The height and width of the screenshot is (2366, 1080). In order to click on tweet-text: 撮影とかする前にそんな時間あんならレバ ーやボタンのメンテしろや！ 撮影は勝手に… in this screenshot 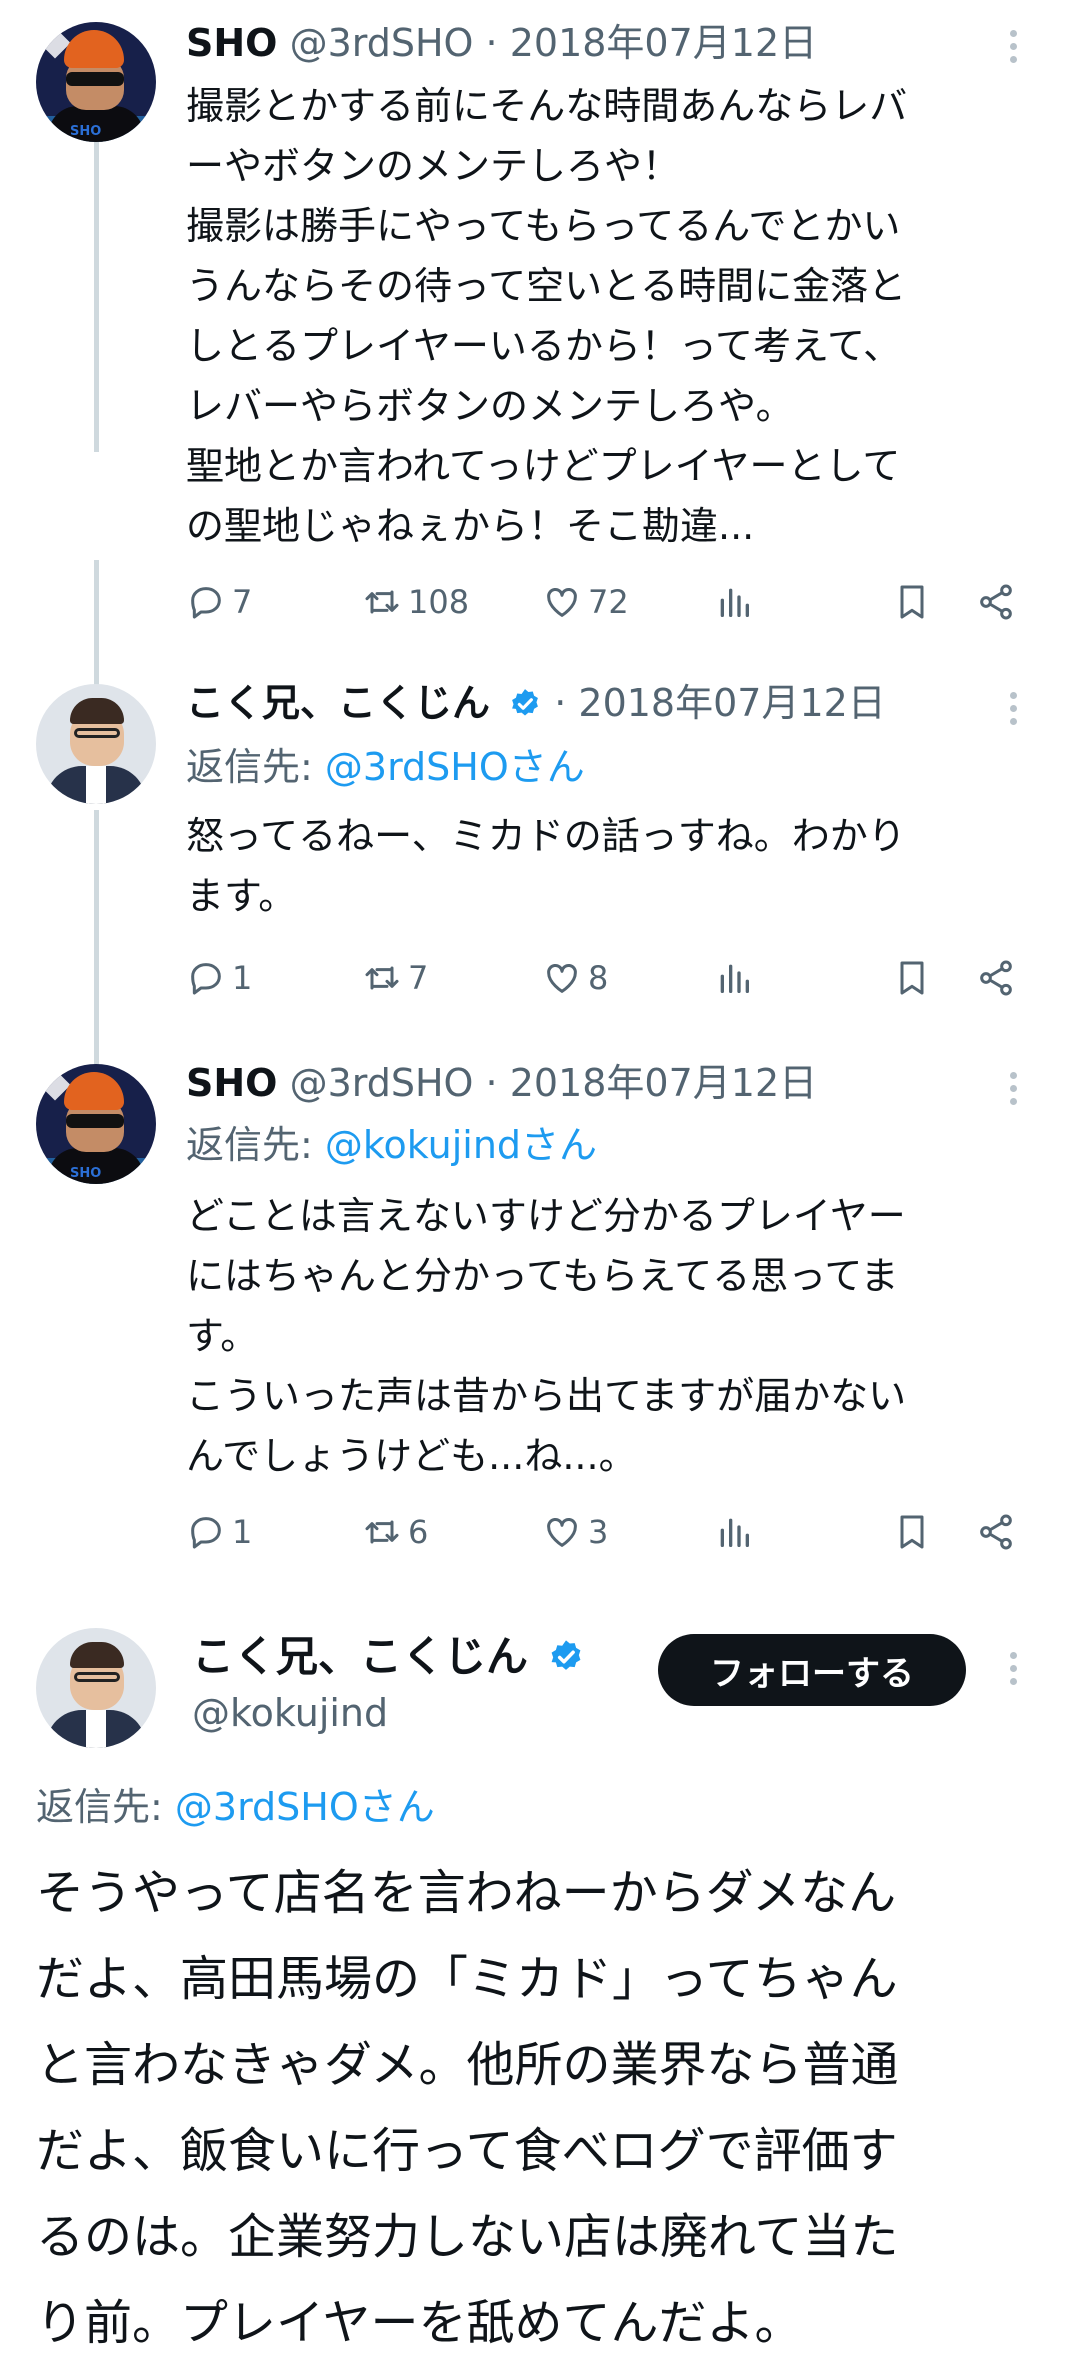, I will do `click(547, 316)`.